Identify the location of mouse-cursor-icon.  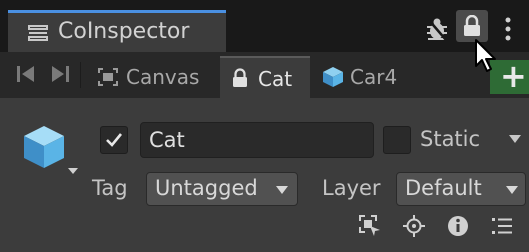
(485, 55).